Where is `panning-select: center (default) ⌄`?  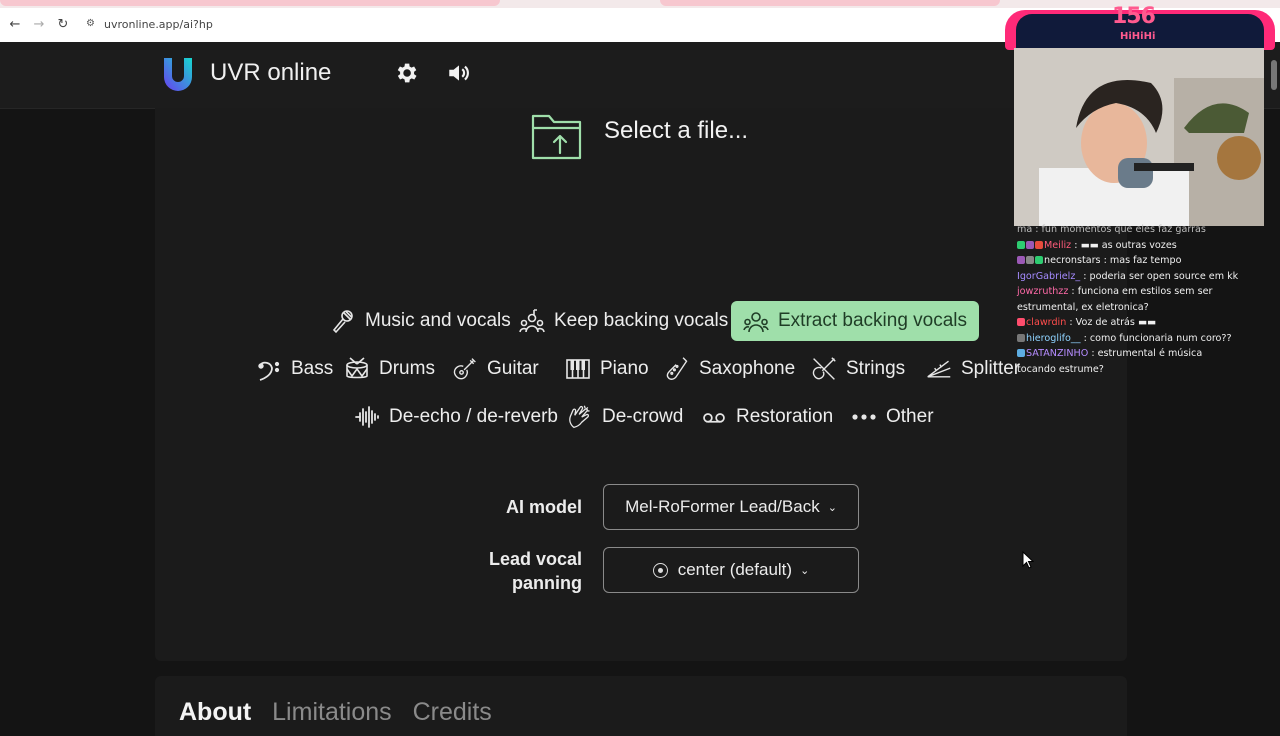
panning-select: center (default) ⌄ is located at coordinates (731, 570).